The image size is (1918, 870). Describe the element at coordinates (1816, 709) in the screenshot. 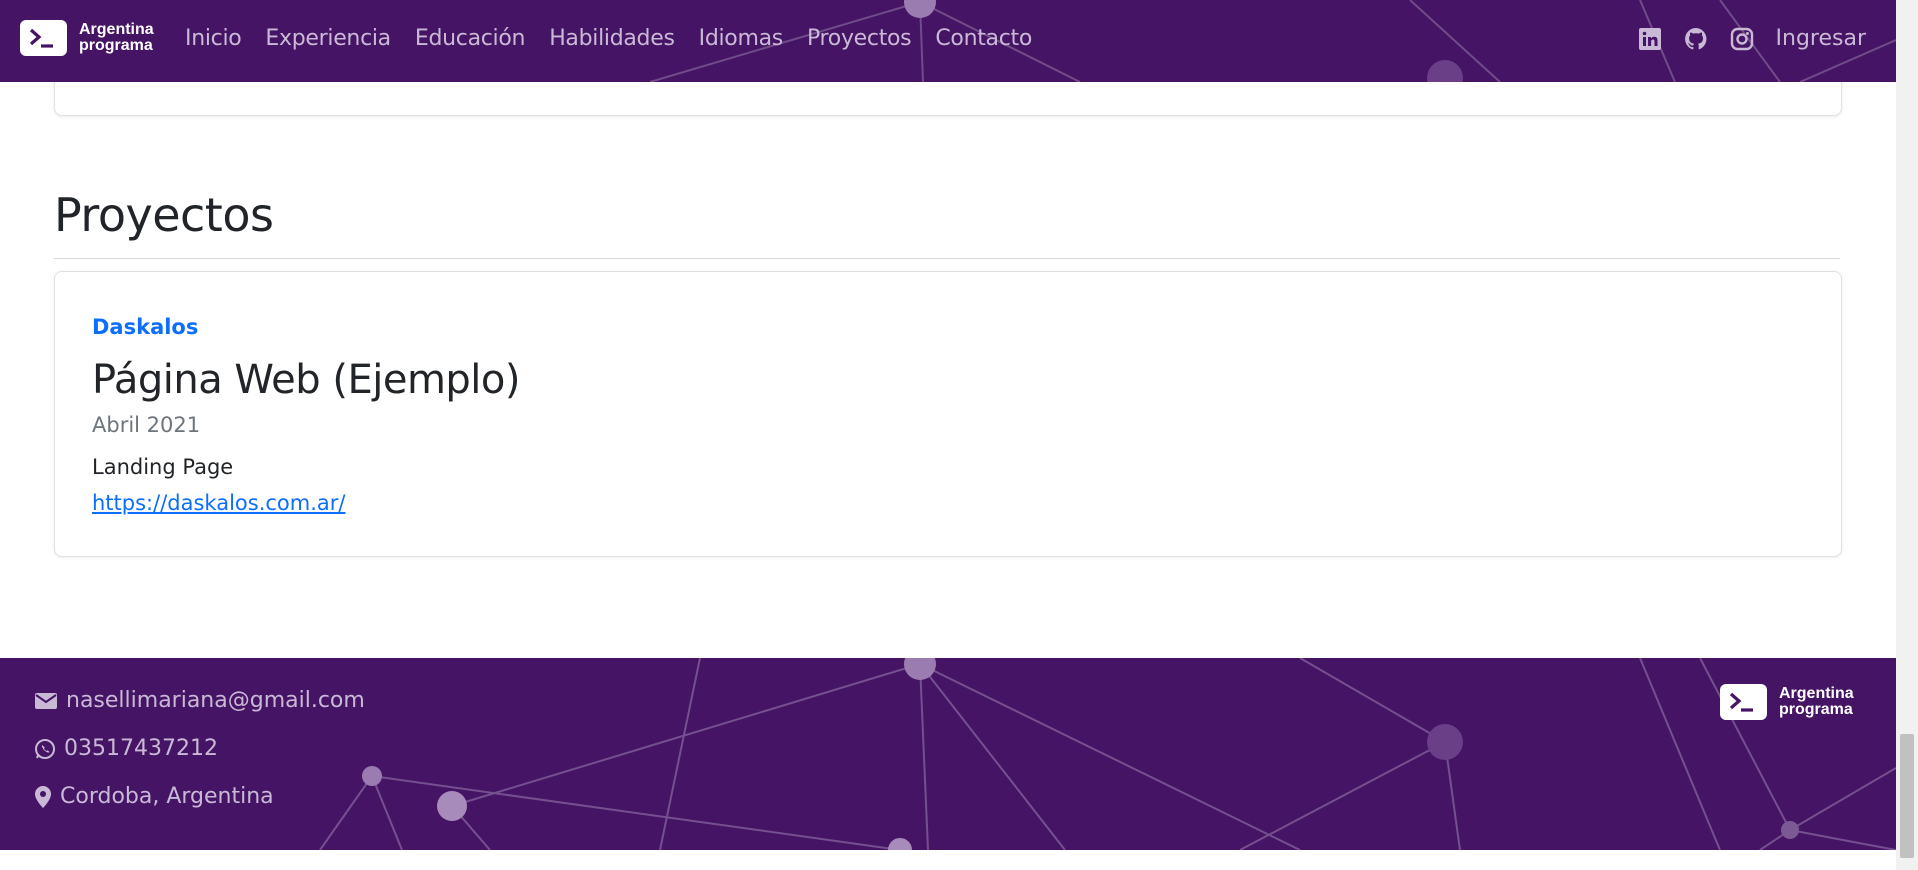

I see `footer-brand-line2: programa` at that location.